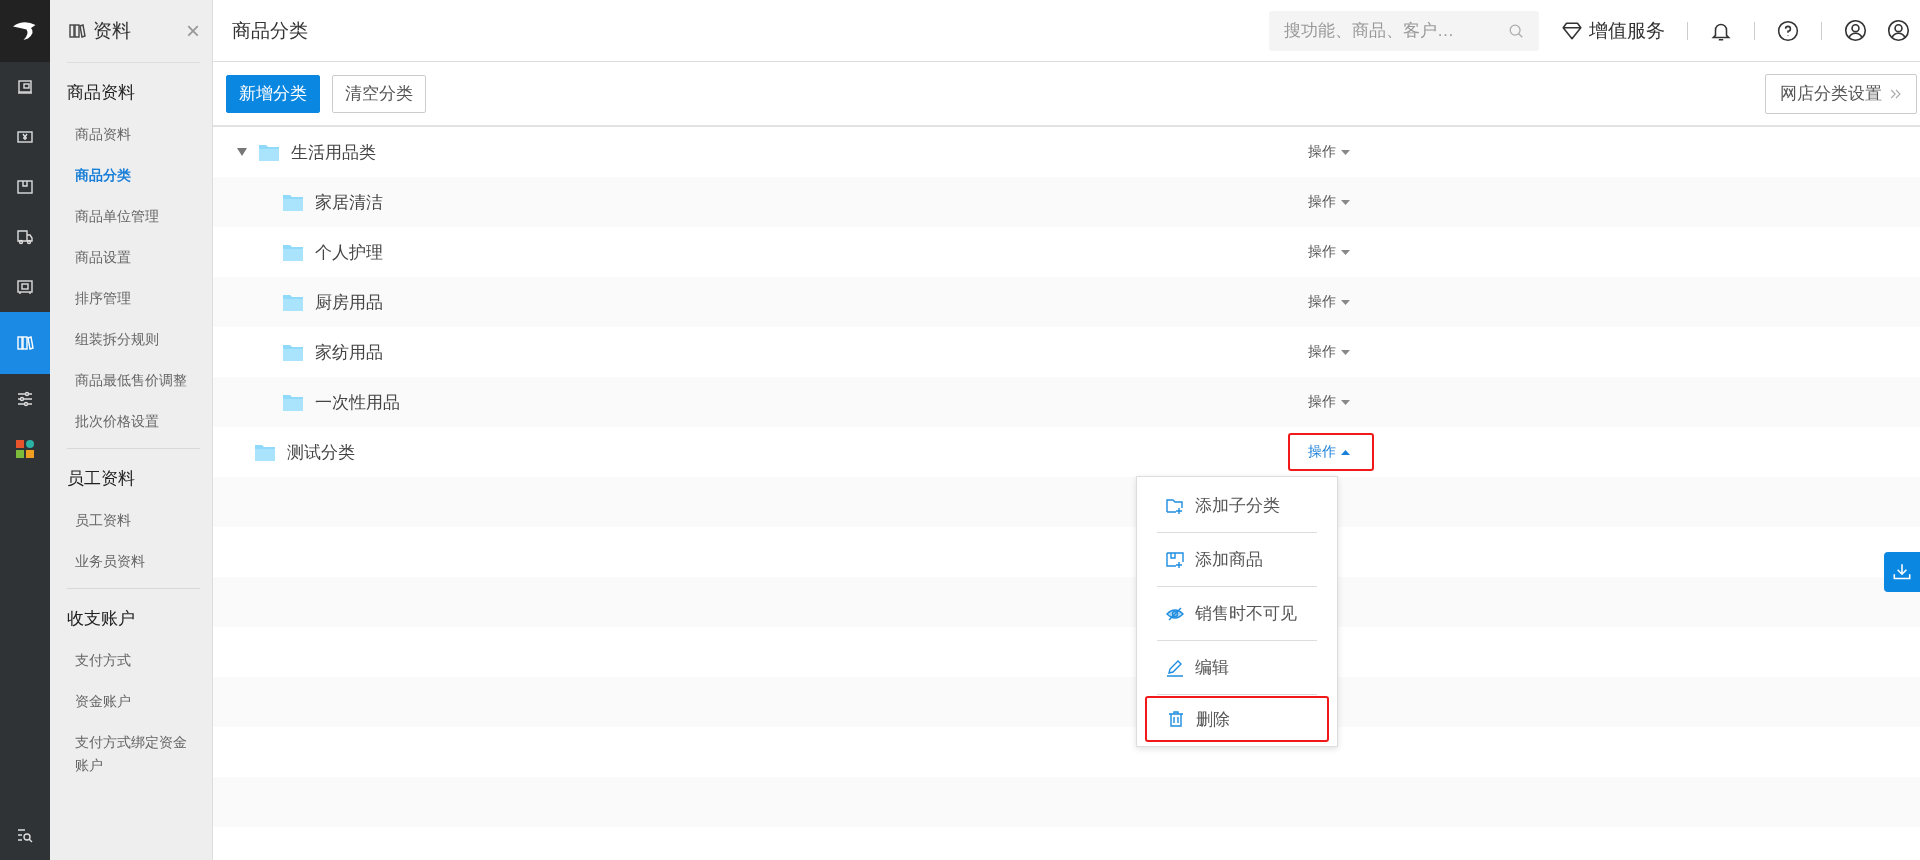 This screenshot has height=860, width=1920. I want to click on toolbar-button: 新增分类, so click(273, 93).